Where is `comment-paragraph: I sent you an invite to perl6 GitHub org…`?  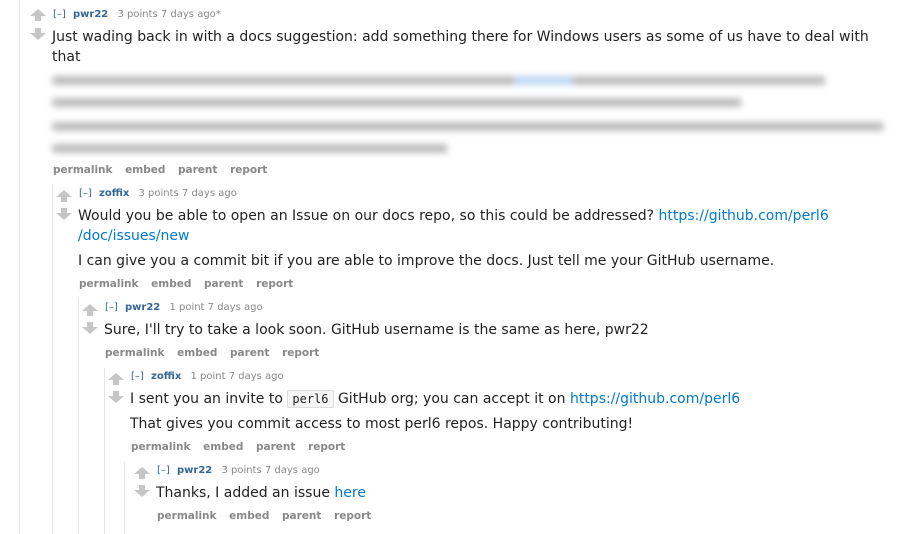
comment-paragraph: I sent you an invite to perl6 GitHub org… is located at coordinates (510, 399).